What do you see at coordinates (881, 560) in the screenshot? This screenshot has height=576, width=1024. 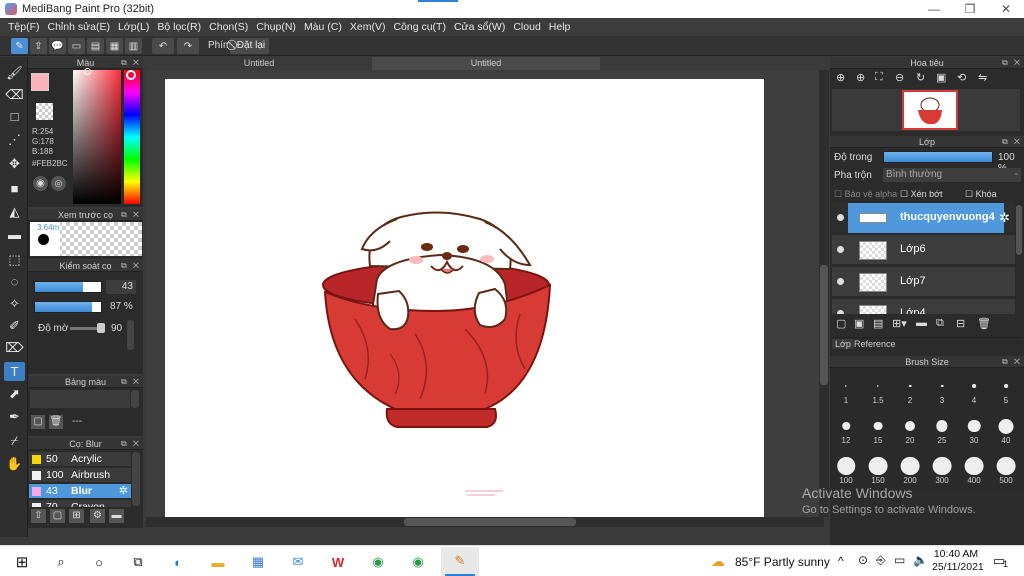 I see `usb-icon: ⎆` at bounding box center [881, 560].